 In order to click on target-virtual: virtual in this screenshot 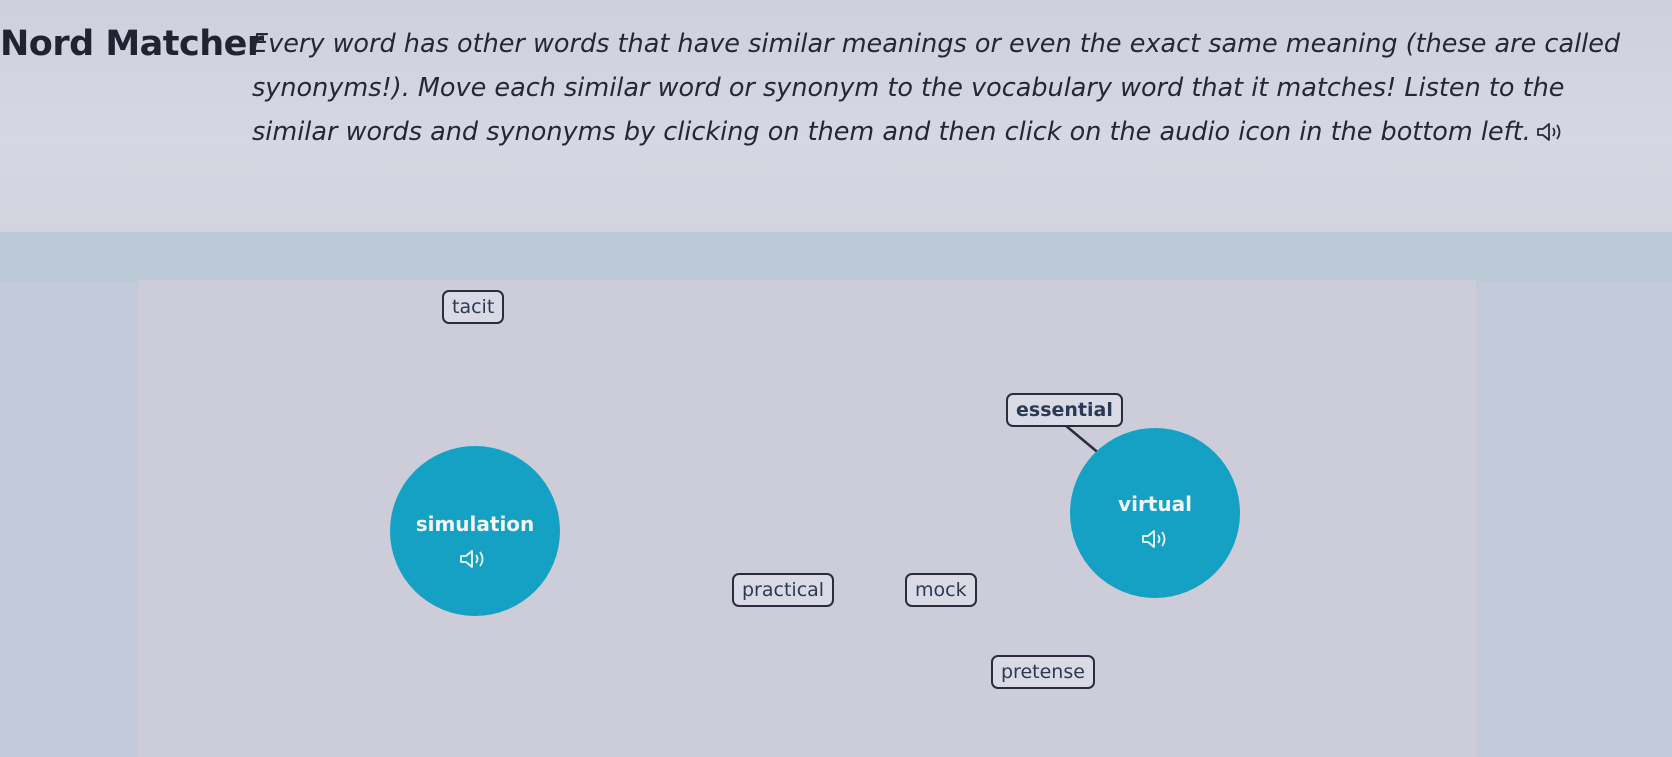, I will do `click(1155, 513)`.